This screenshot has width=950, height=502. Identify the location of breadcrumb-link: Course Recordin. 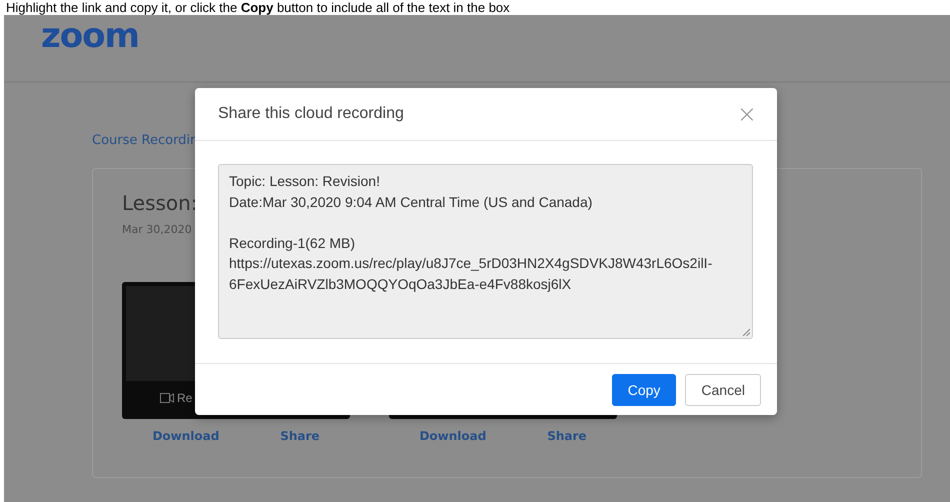
(145, 140).